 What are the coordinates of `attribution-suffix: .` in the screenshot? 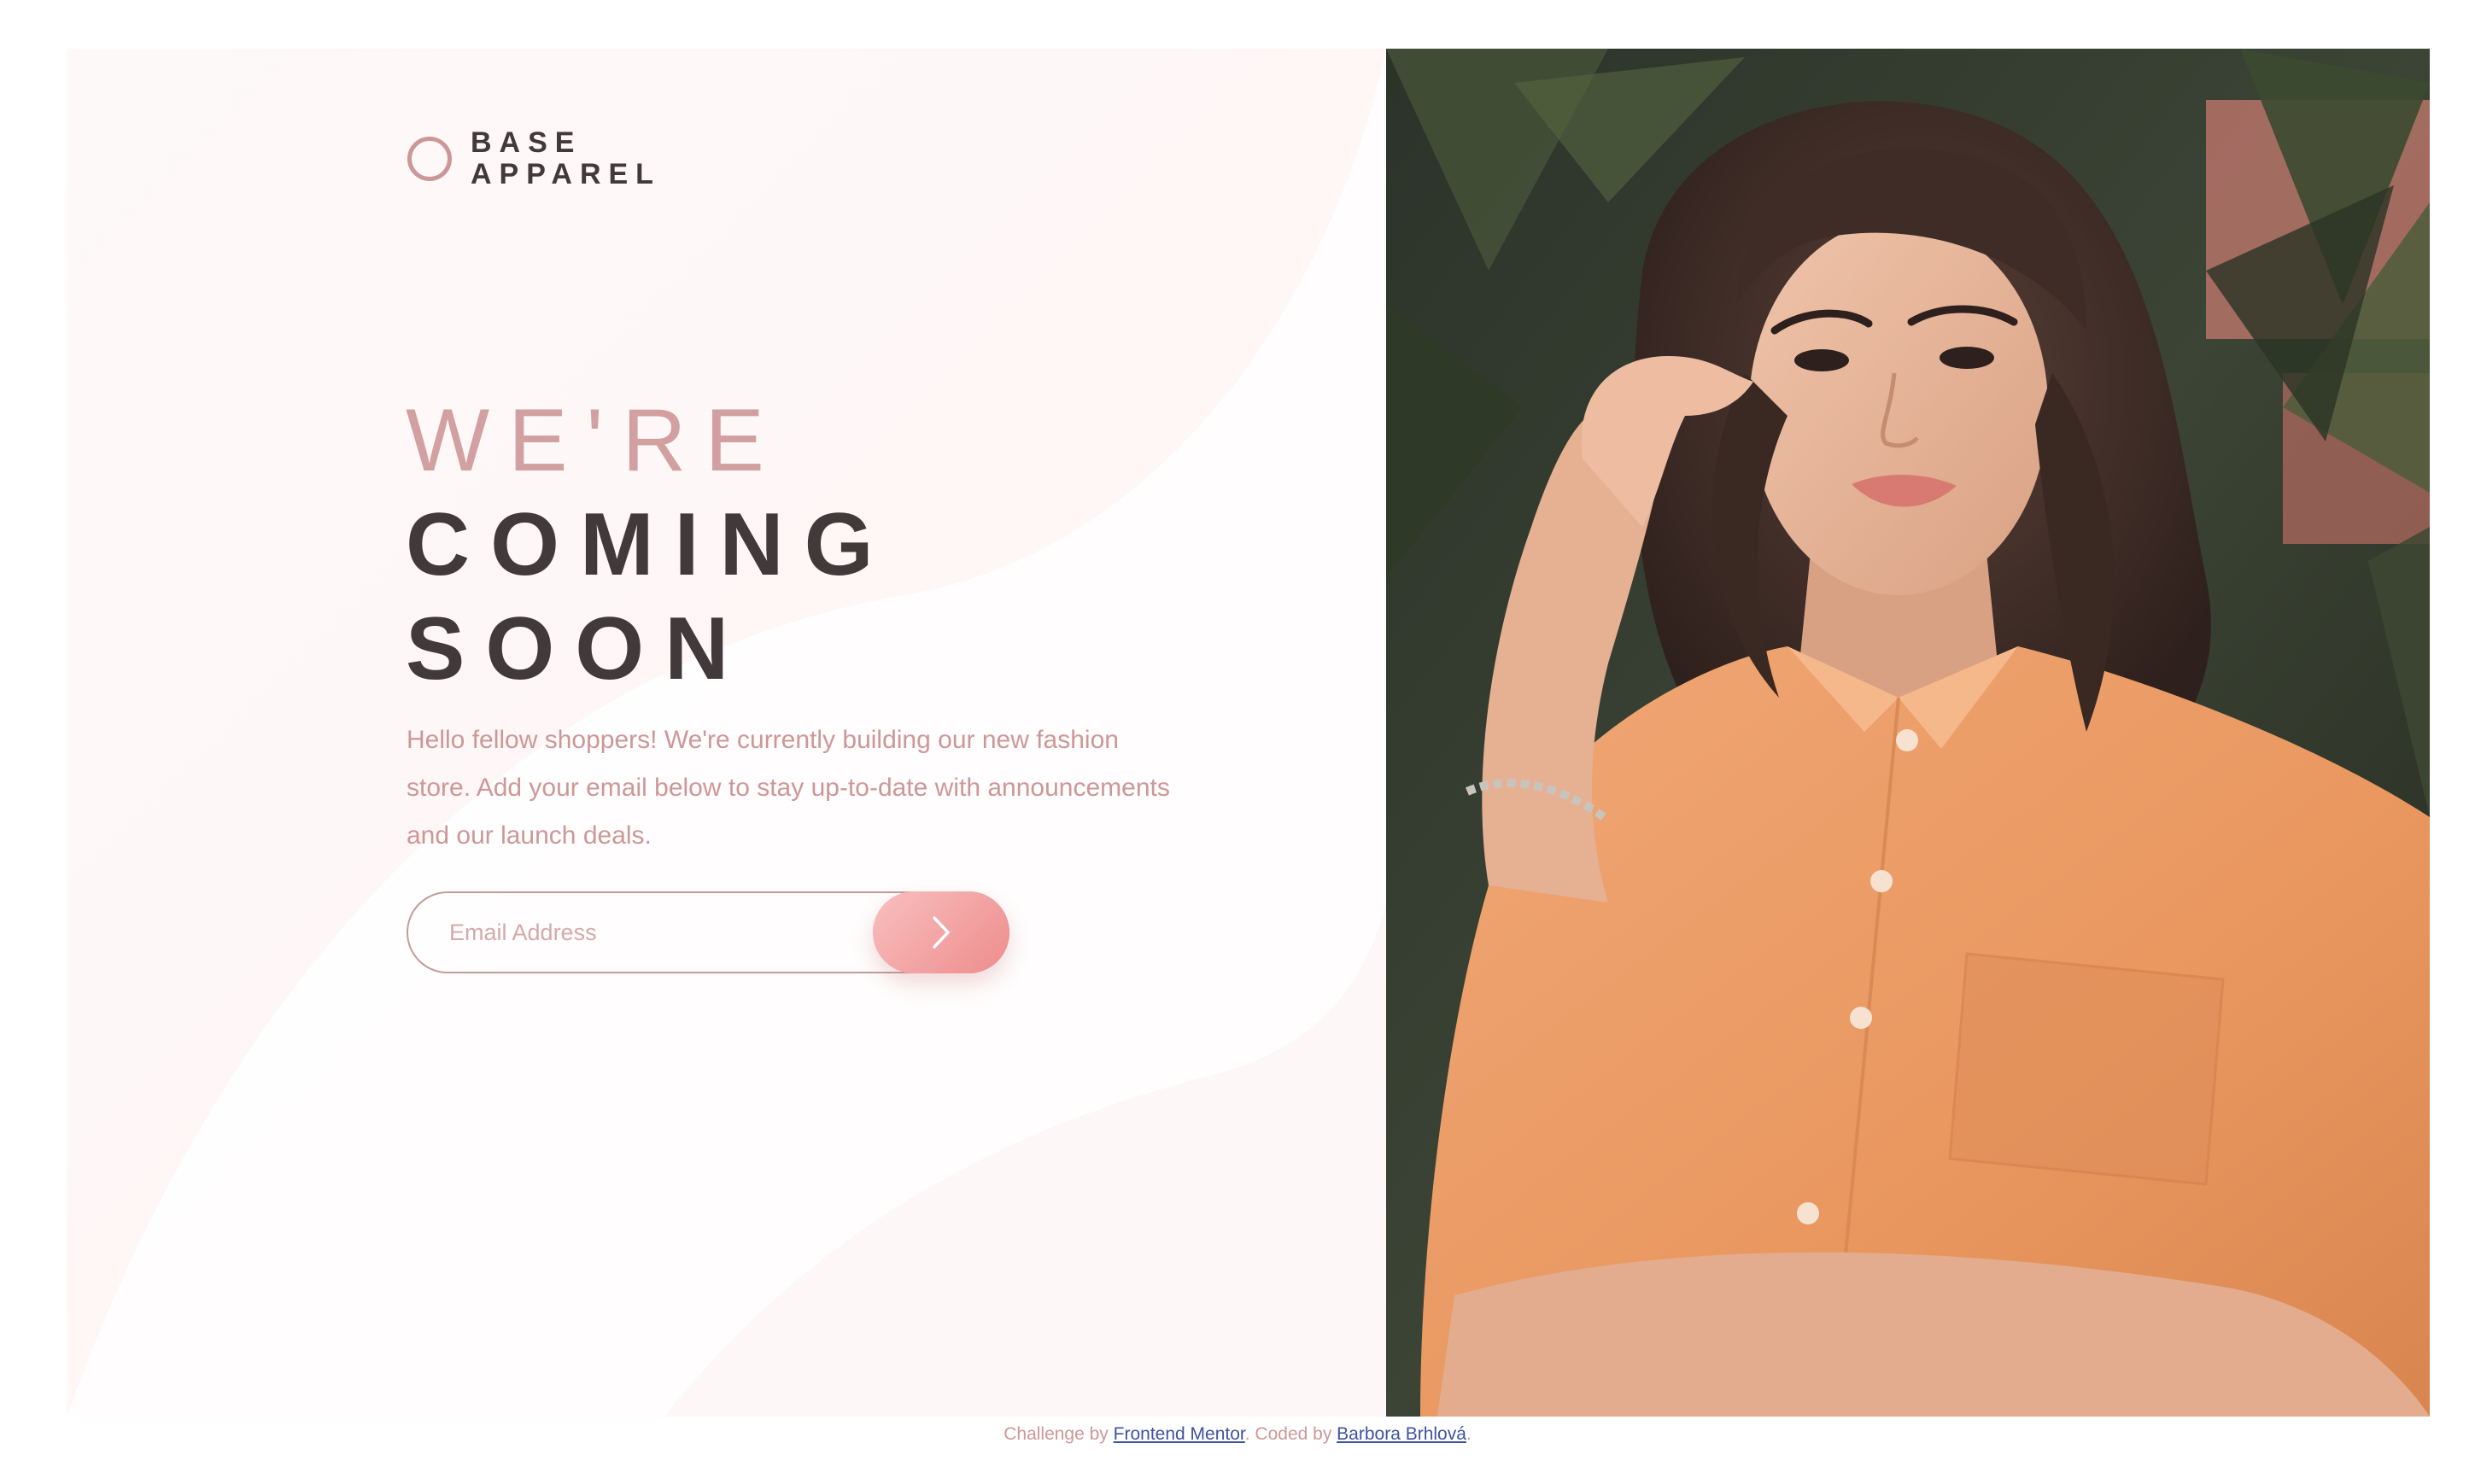 It's located at (1469, 1434).